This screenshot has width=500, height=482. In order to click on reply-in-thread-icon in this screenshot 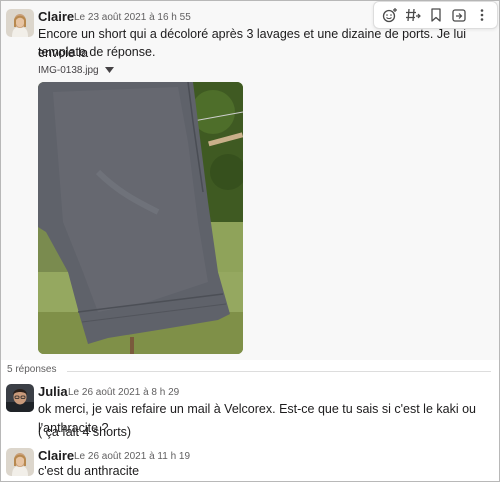, I will do `click(413, 15)`.